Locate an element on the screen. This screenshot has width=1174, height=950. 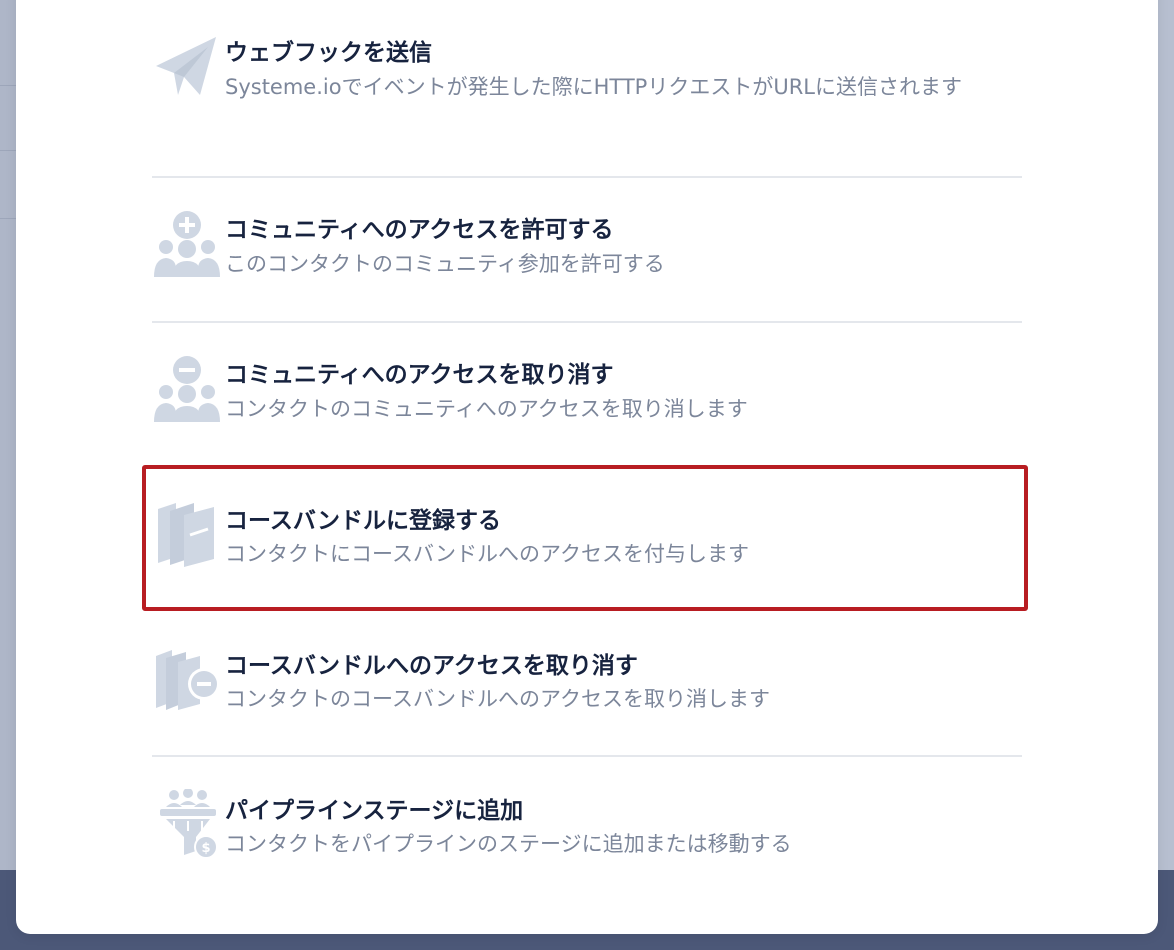
action-title: コースバンドルへのアクセスを取り消す is located at coordinates (431, 666).